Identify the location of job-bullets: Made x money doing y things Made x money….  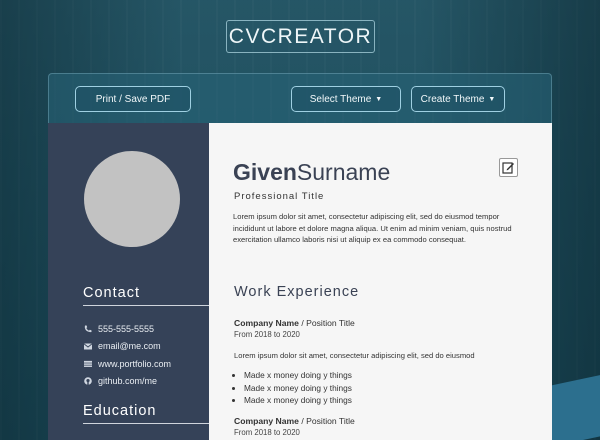
(384, 388).